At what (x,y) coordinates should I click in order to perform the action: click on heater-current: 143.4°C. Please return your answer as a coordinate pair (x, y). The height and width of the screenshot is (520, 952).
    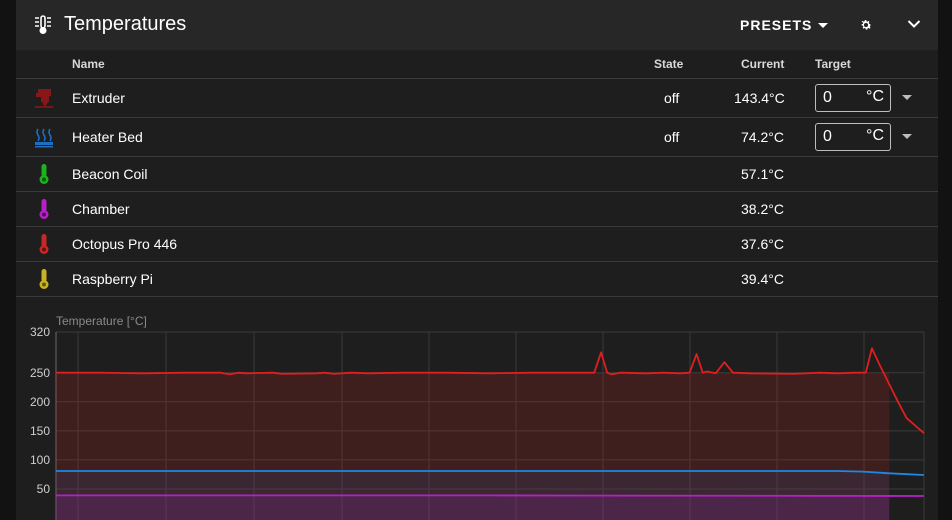
    Looking at the image, I should click on (759, 98).